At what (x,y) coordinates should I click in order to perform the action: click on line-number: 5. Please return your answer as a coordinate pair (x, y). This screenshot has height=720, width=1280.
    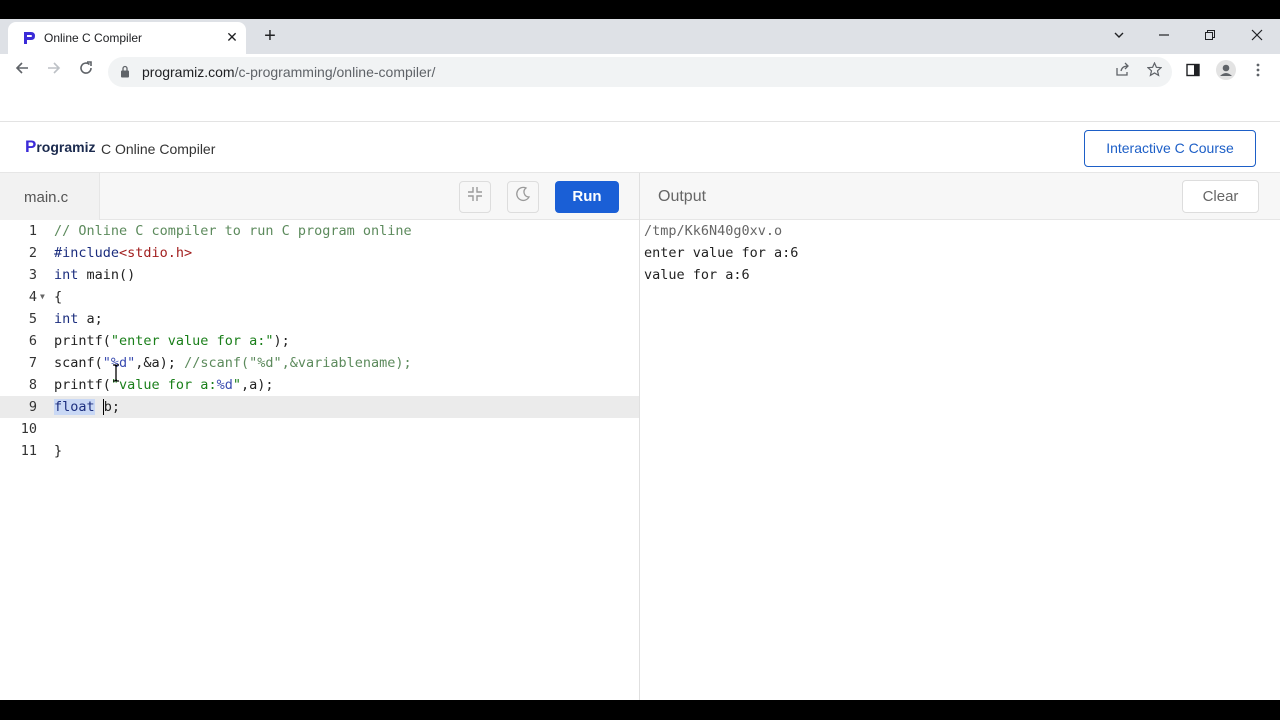
    Looking at the image, I should click on (32, 319).